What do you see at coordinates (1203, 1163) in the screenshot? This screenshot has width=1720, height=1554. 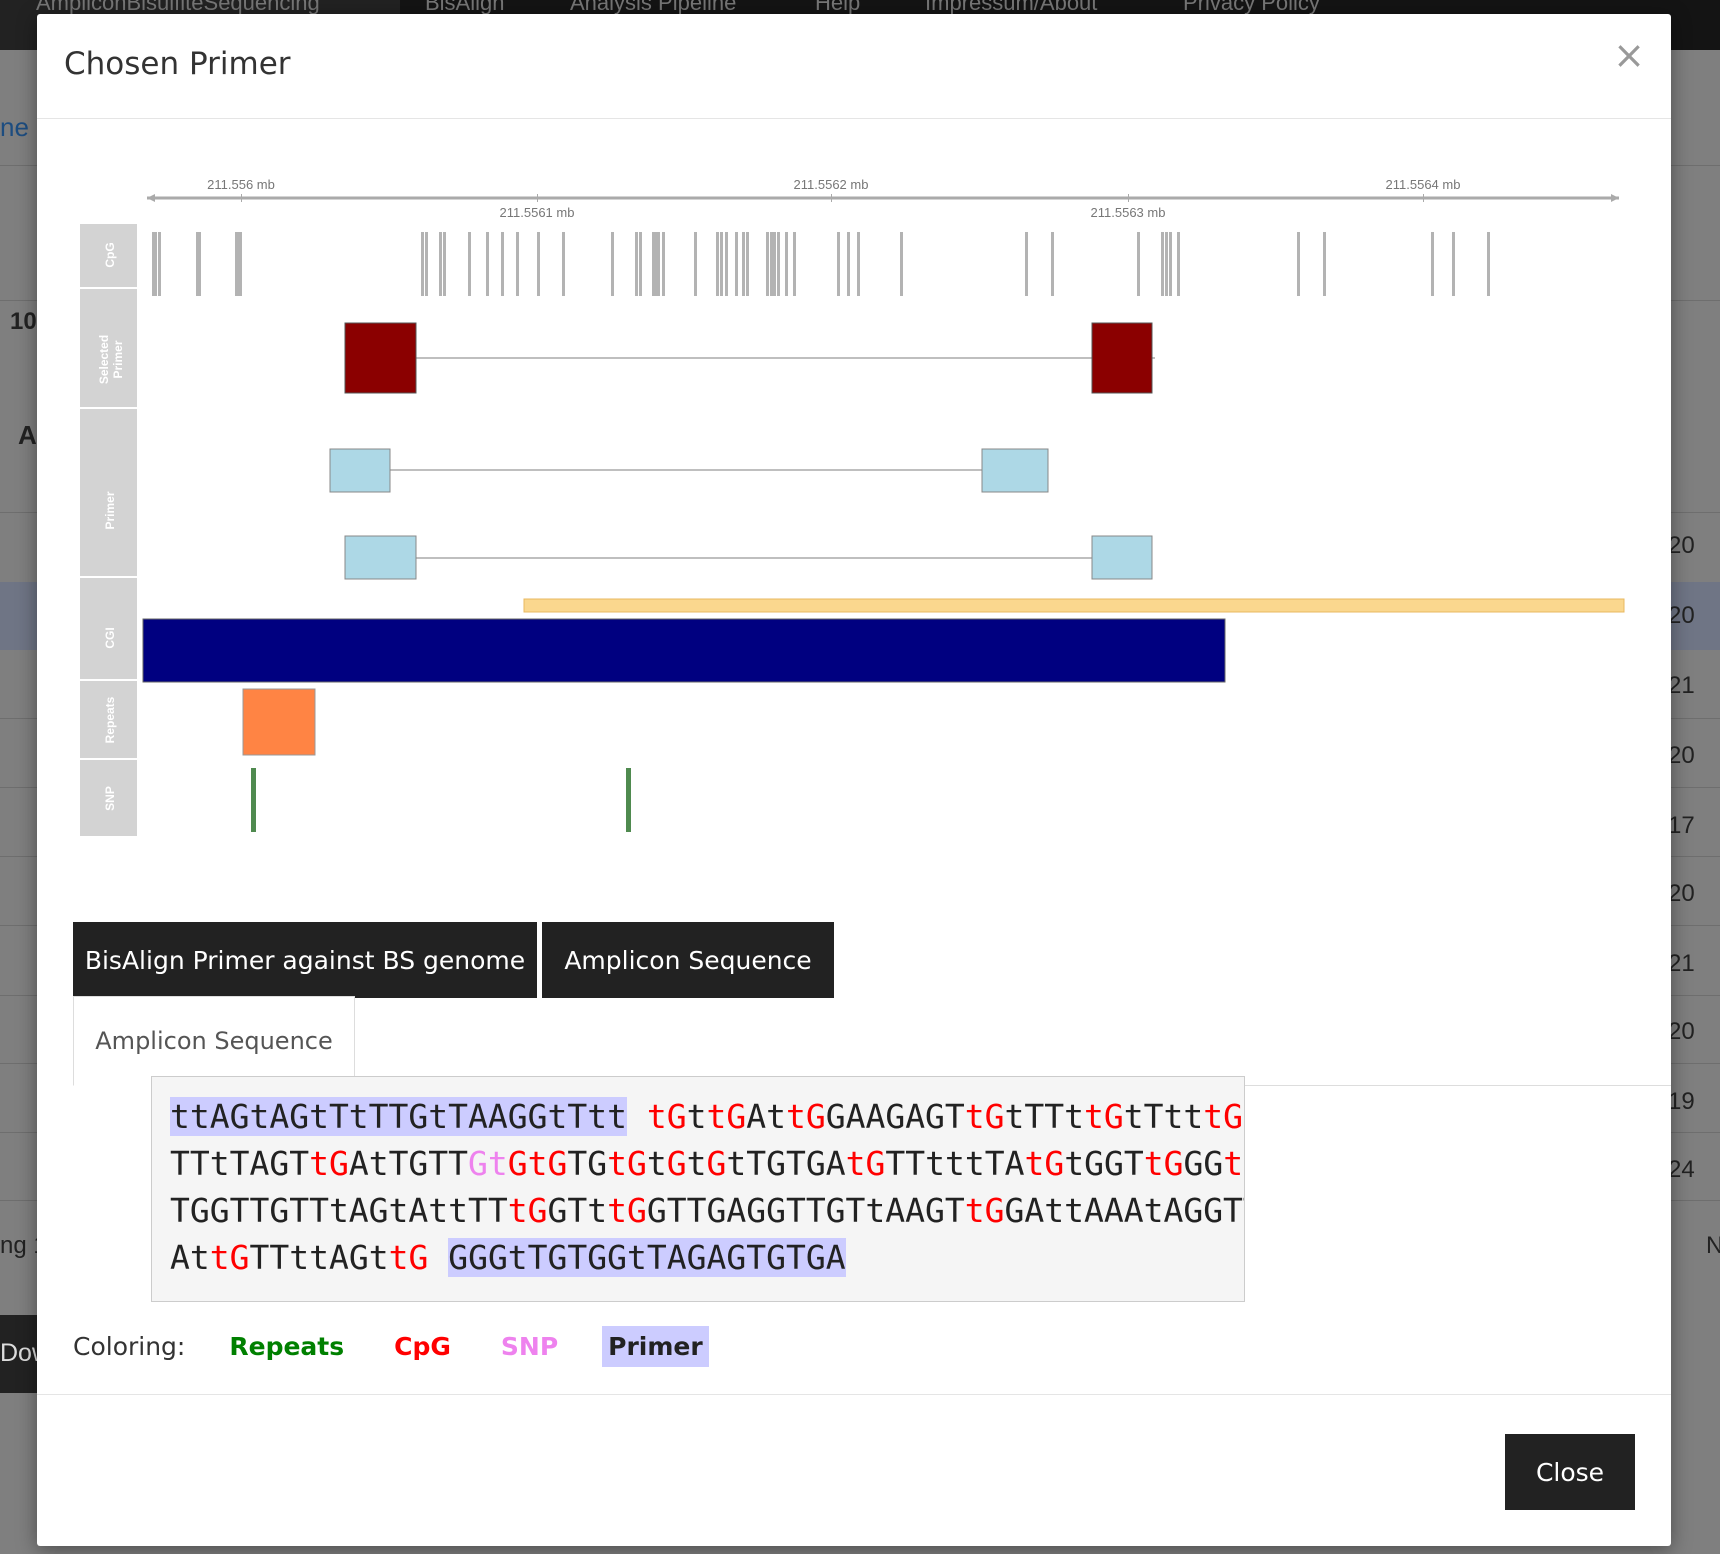 I see `sequence-segment: GG` at bounding box center [1203, 1163].